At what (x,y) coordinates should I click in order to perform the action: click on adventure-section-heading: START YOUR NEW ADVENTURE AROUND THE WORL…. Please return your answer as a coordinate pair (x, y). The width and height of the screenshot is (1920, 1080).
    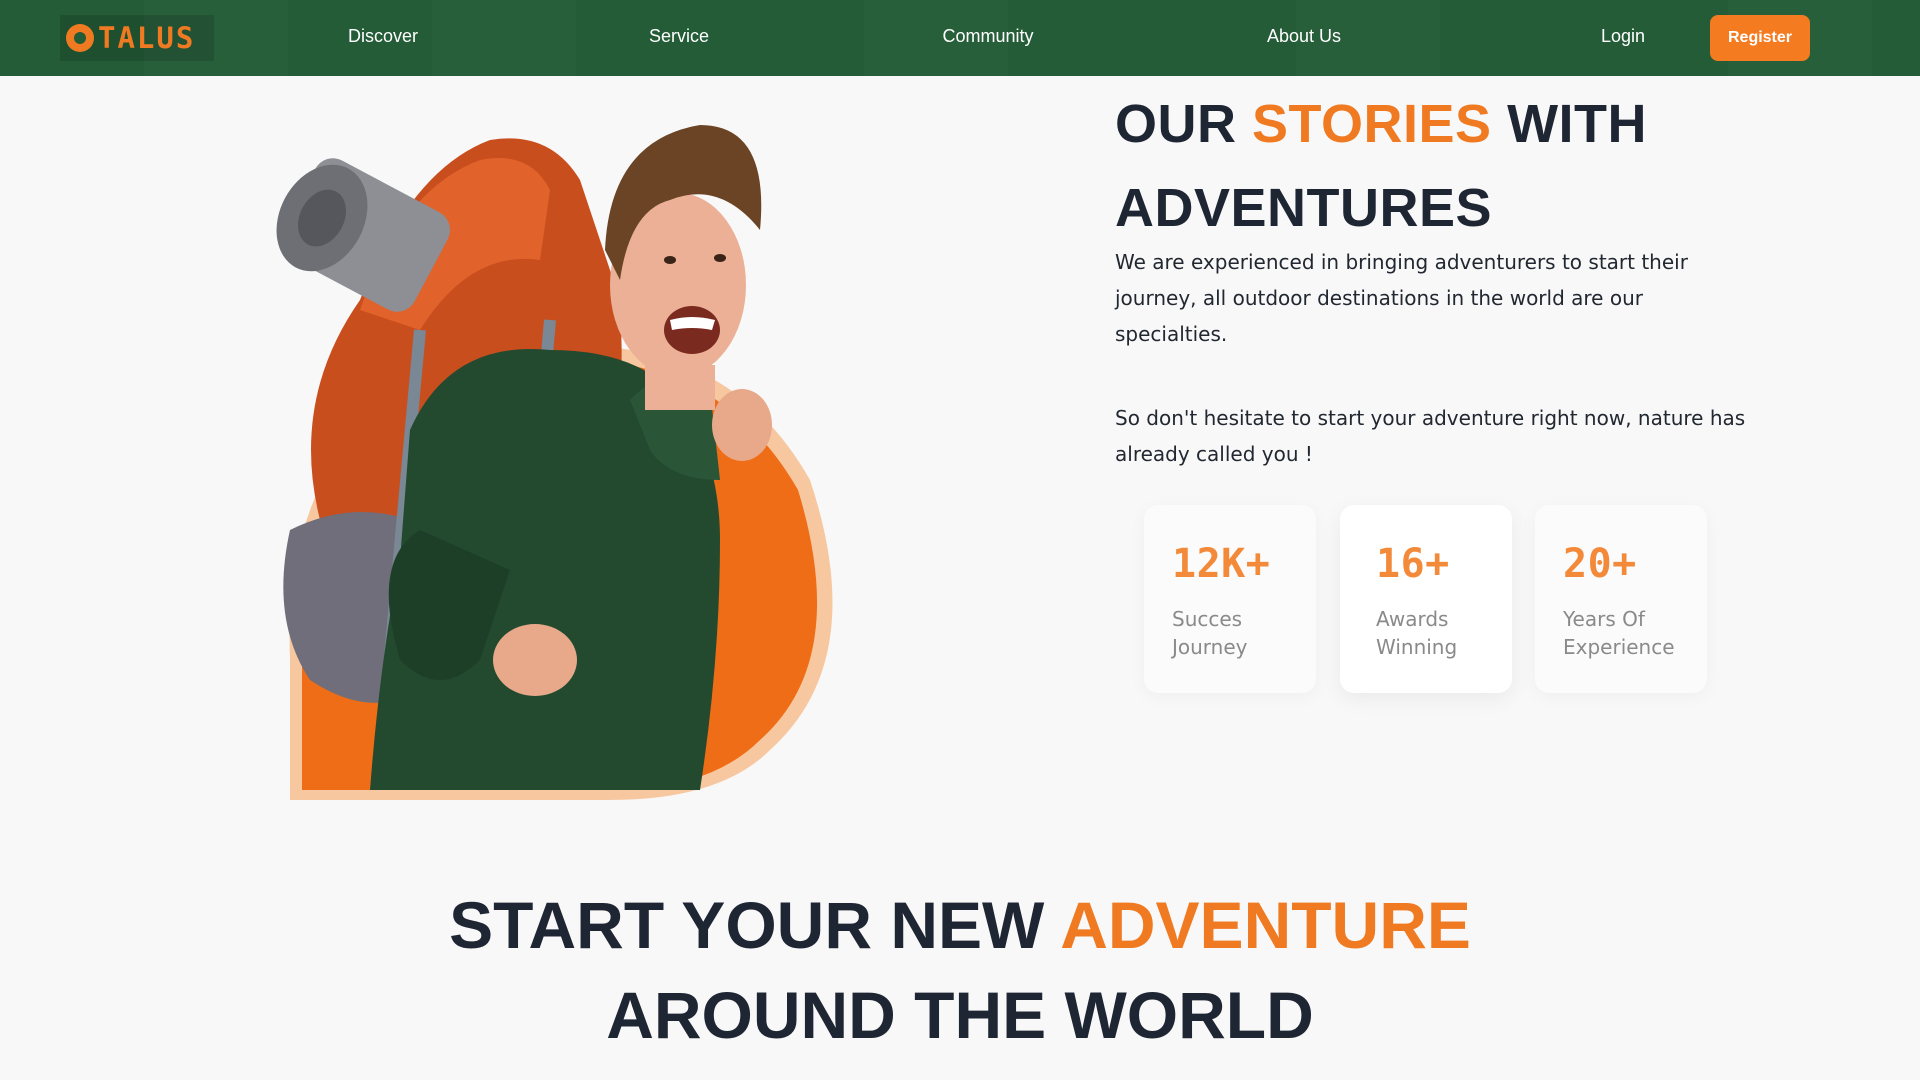
    Looking at the image, I should click on (960, 970).